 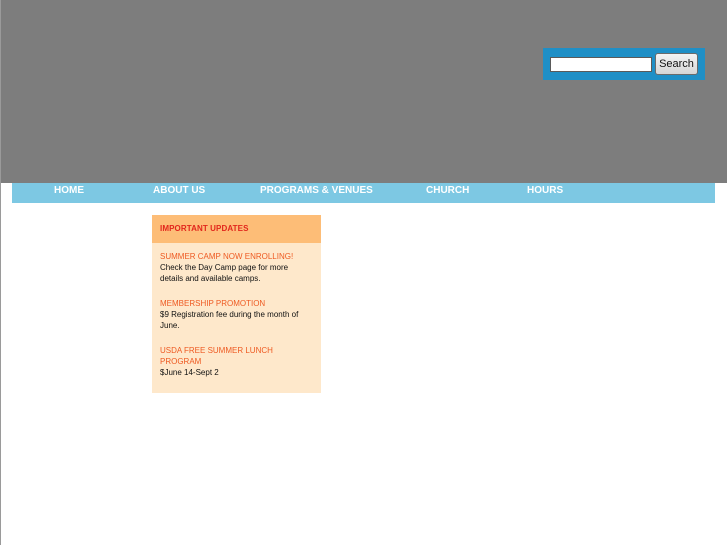 I want to click on updates-heading: IMPORTANT UPDATES, so click(x=236, y=229).